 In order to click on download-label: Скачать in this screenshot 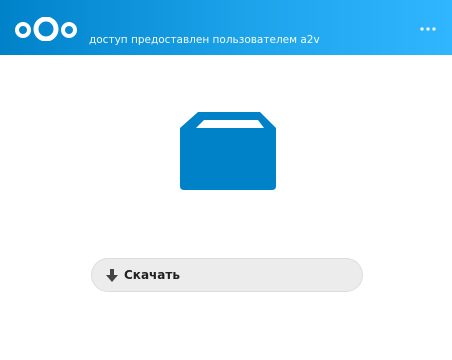, I will do `click(152, 275)`.